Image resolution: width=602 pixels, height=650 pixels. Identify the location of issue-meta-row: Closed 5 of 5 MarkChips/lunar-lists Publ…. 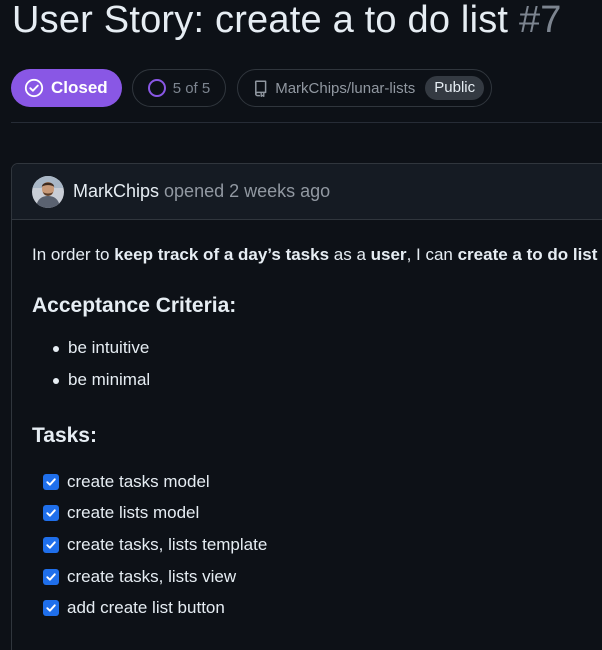
(252, 88).